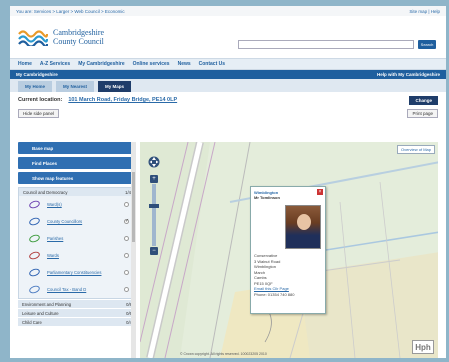 The image size is (449, 362). I want to click on hide-panel-button: Hide side panel, so click(39, 113).